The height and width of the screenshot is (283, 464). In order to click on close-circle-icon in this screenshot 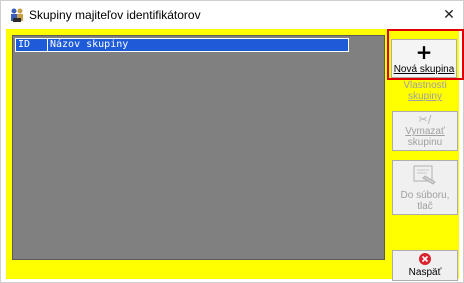, I will do `click(425, 259)`.